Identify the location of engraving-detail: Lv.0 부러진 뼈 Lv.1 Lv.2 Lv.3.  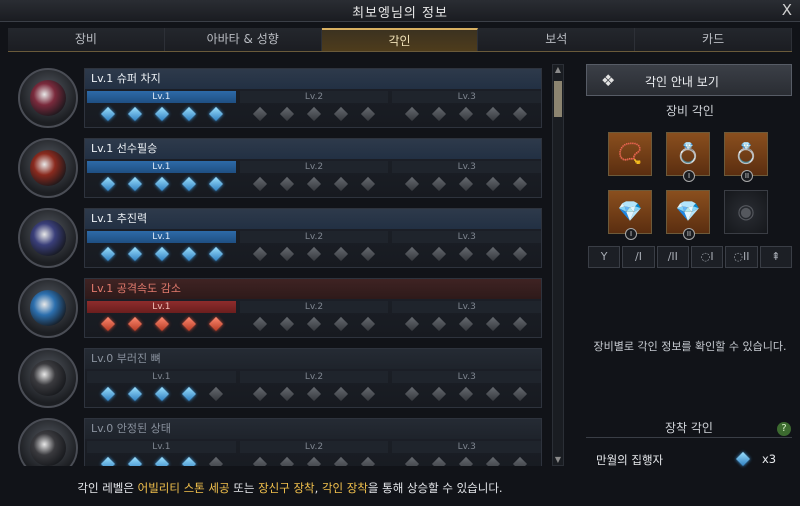
(313, 378).